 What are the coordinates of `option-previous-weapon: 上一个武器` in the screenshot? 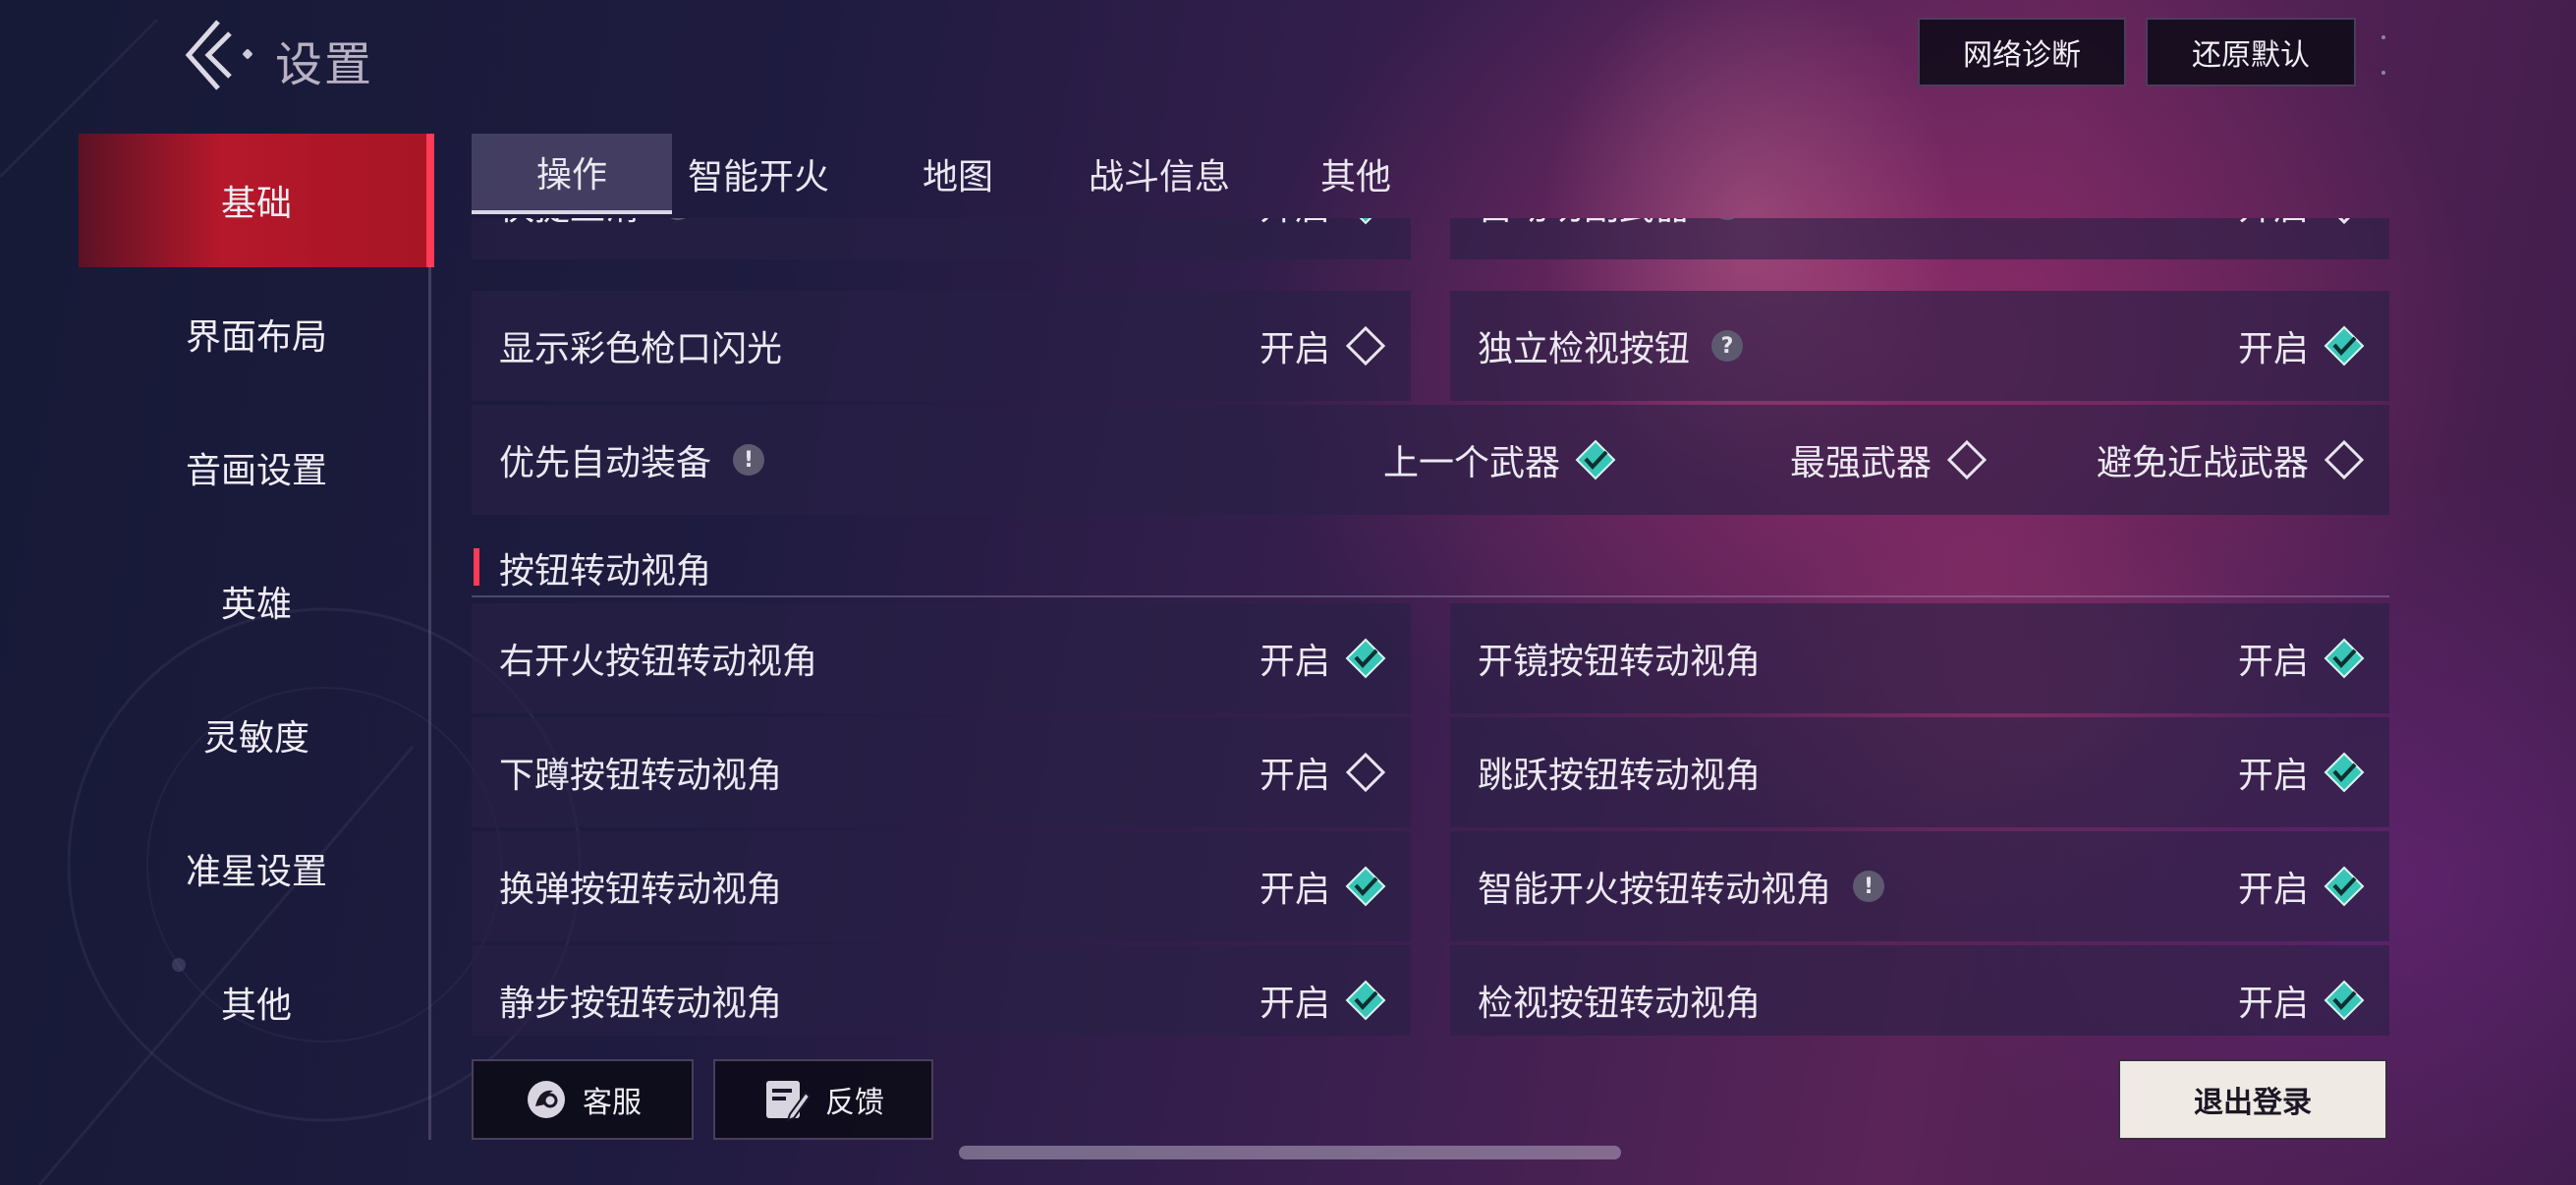 It's located at (1500, 460).